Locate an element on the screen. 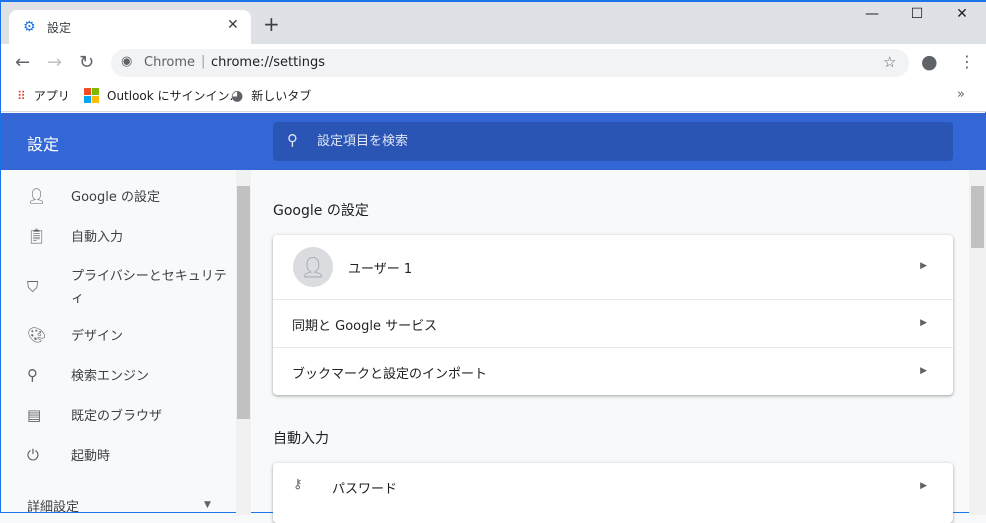 The width and height of the screenshot is (986, 523). row-label: ブックマークと設定のインポート is located at coordinates (390, 374).